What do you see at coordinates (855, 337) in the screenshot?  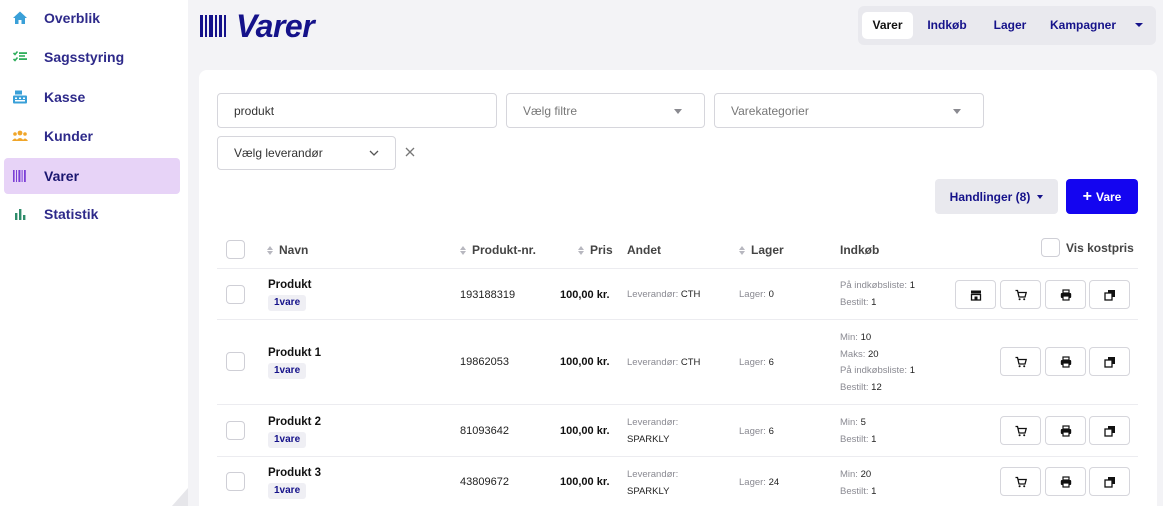 I see `purchase-info: Min: 10` at bounding box center [855, 337].